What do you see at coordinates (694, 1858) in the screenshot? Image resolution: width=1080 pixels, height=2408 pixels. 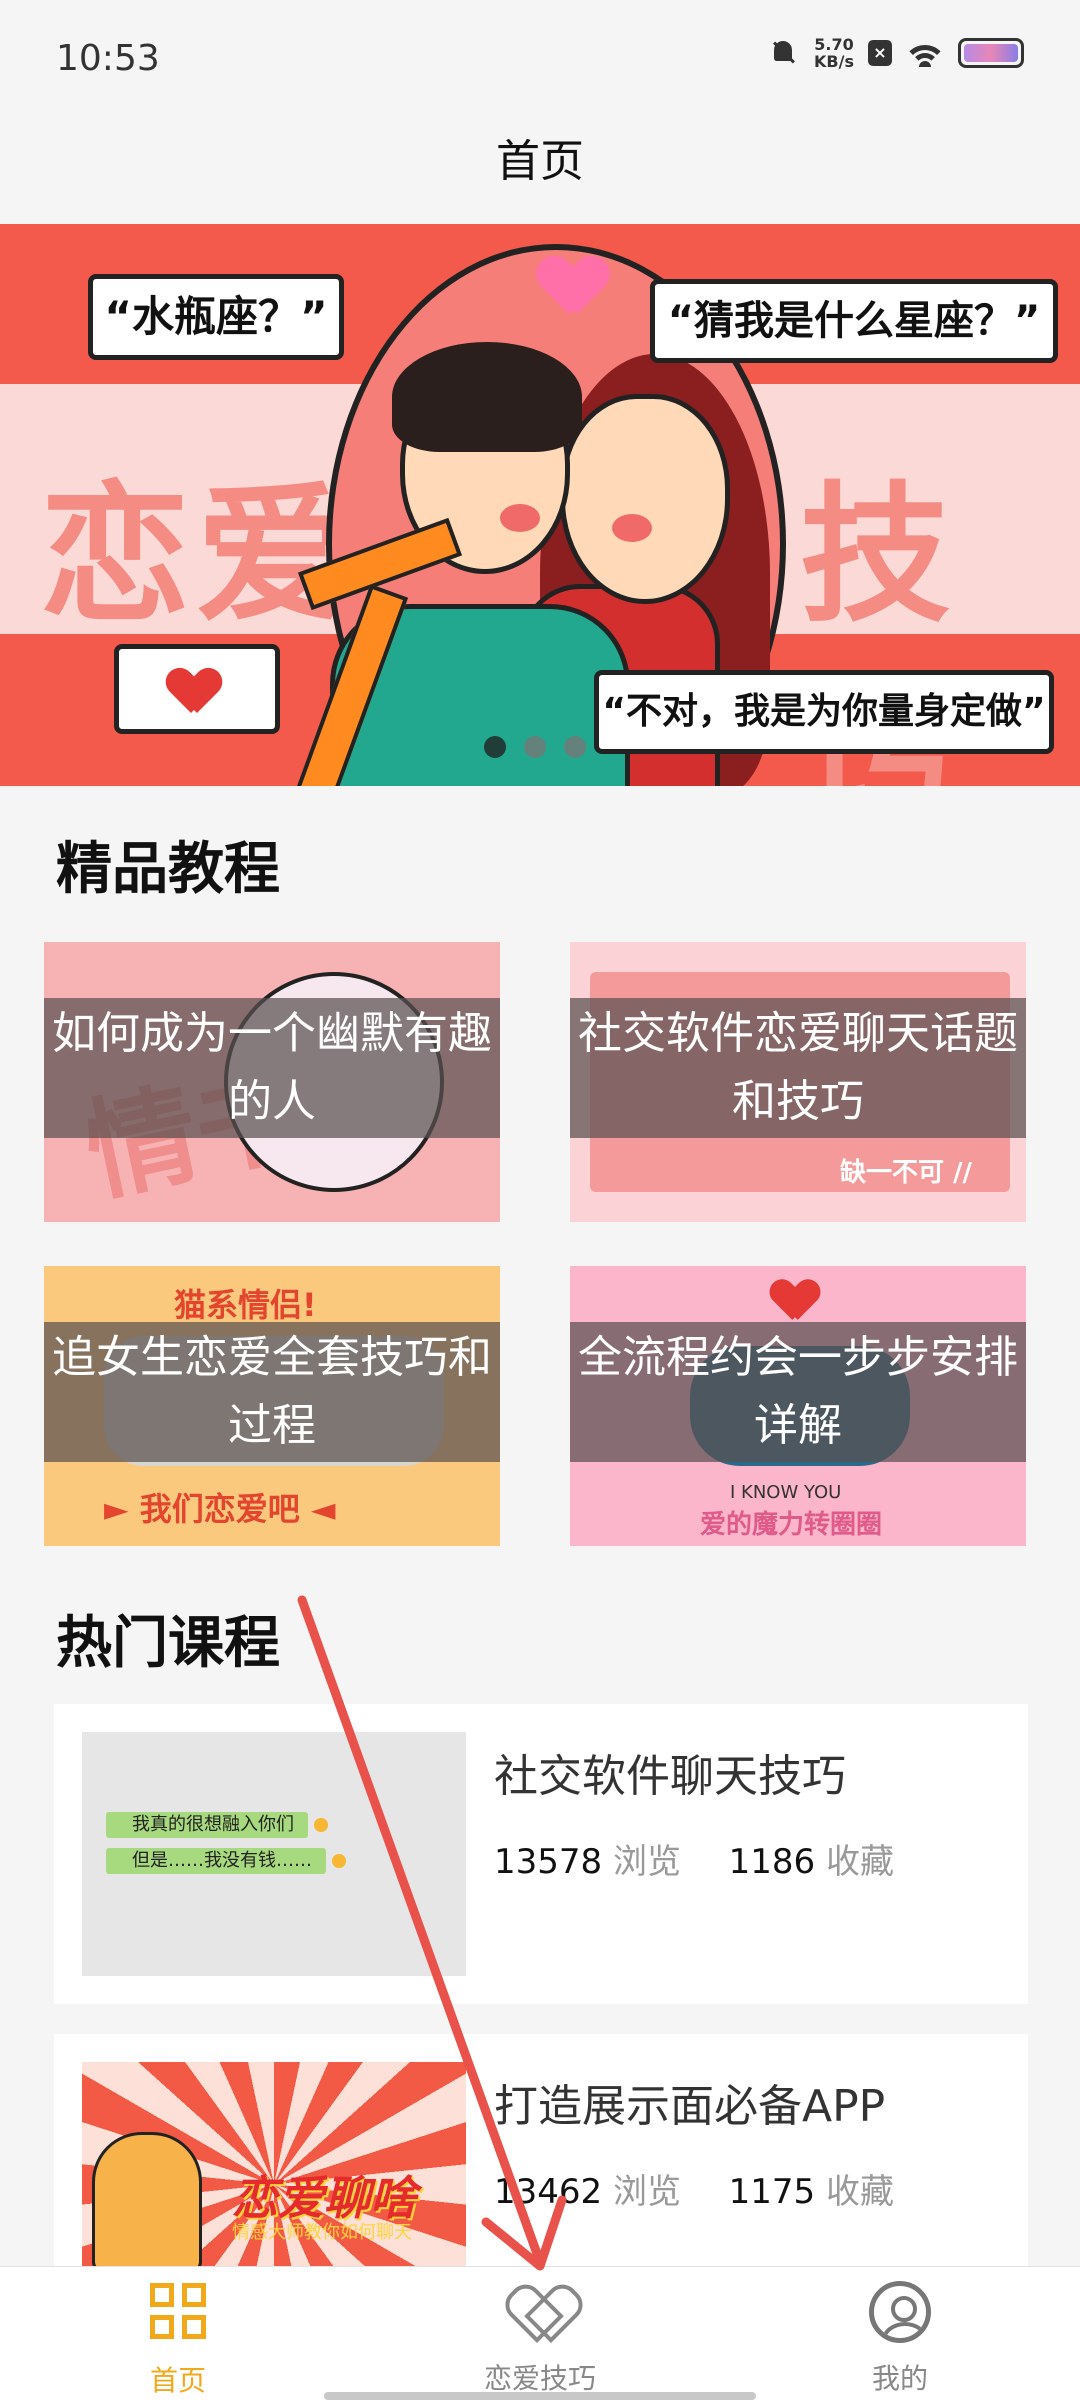 I see `course-stats: 13578 浏览 1186 收藏` at bounding box center [694, 1858].